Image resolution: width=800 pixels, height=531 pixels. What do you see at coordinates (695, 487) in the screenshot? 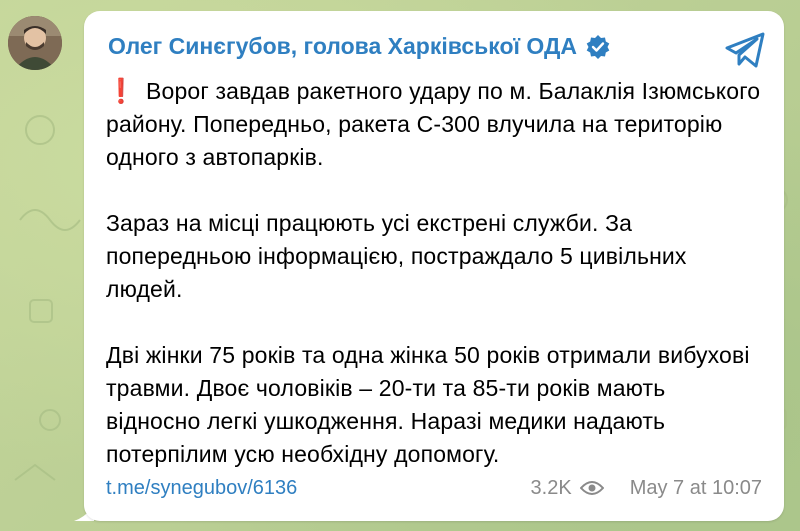
I see `timestamp: May 7 at 10:07` at bounding box center [695, 487].